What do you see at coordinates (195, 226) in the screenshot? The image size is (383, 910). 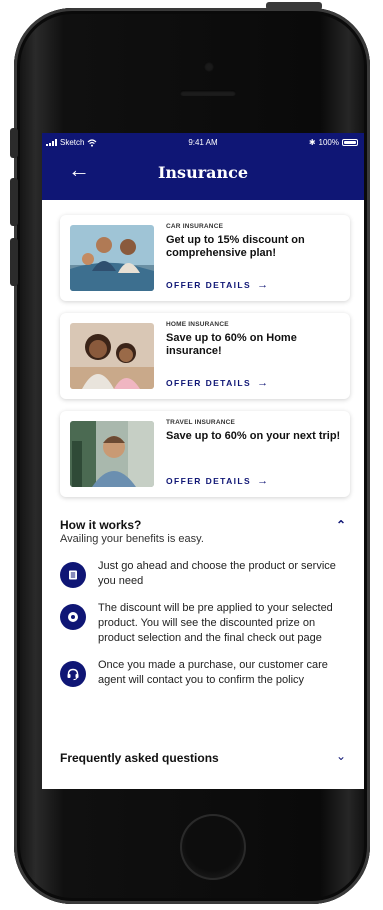 I see `offer-category: CAR INSURANCE` at bounding box center [195, 226].